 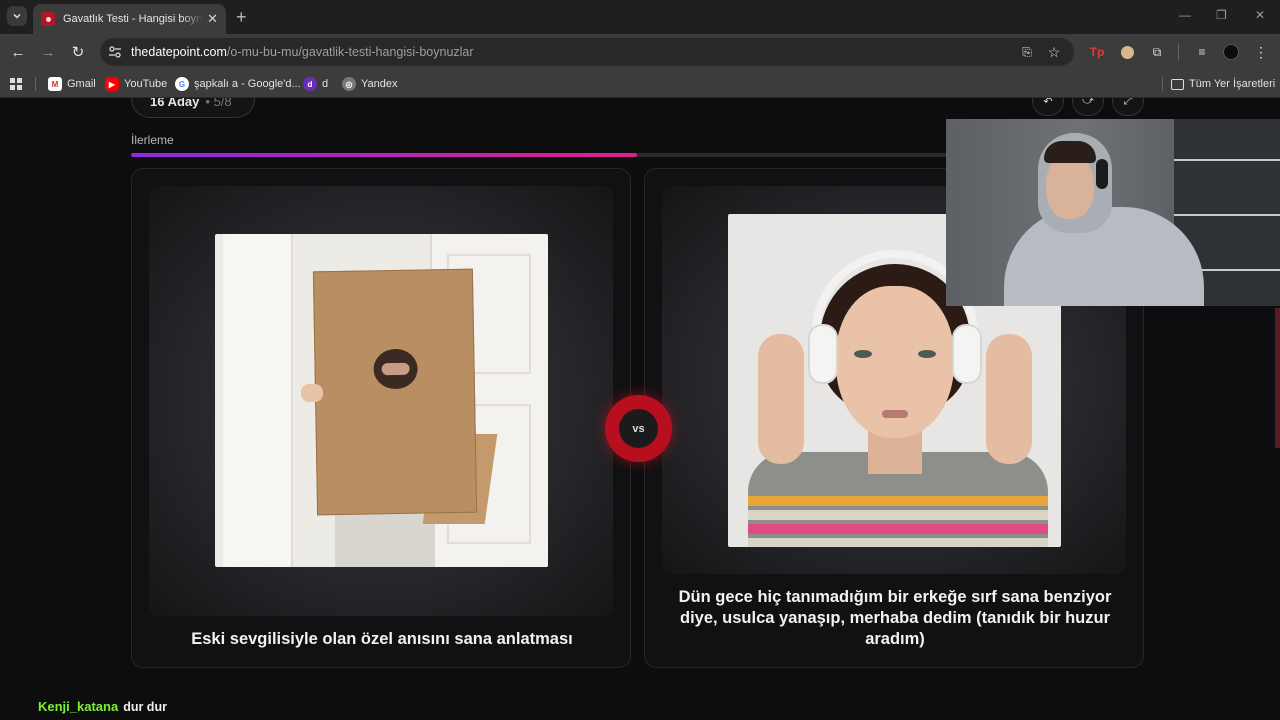 I want to click on counter-text: 16 Aday • 5/8, so click(x=191, y=103).